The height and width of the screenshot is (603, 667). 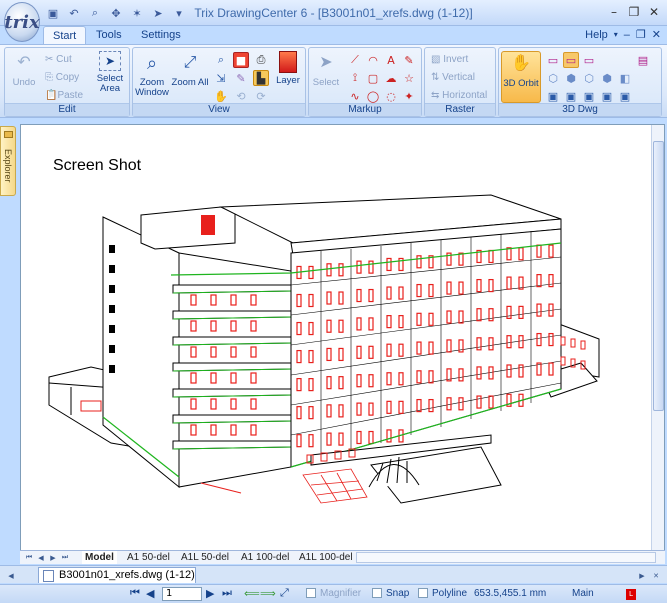 I want to click on cube-iso-icon: ▣, so click(x=625, y=96).